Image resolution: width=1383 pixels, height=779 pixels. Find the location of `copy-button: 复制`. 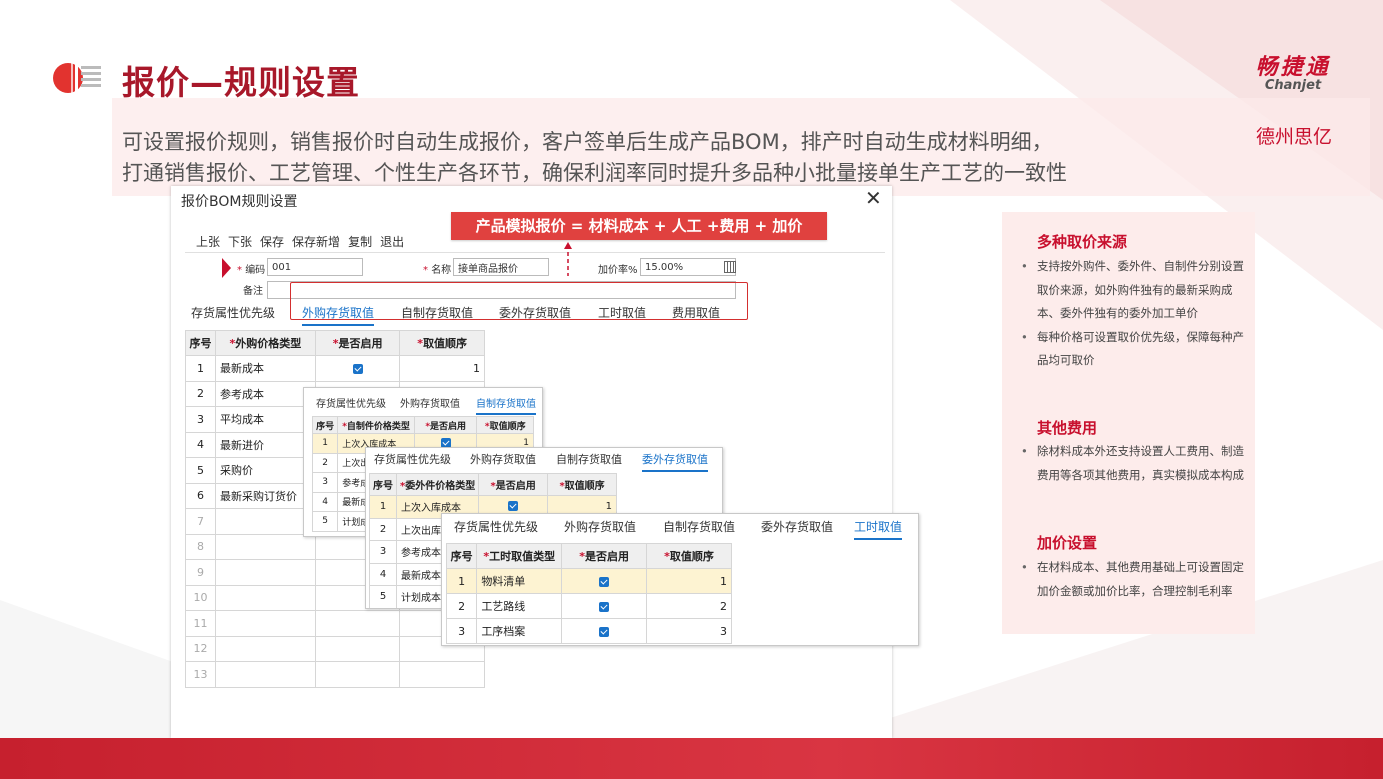

copy-button: 复制 is located at coordinates (360, 241).